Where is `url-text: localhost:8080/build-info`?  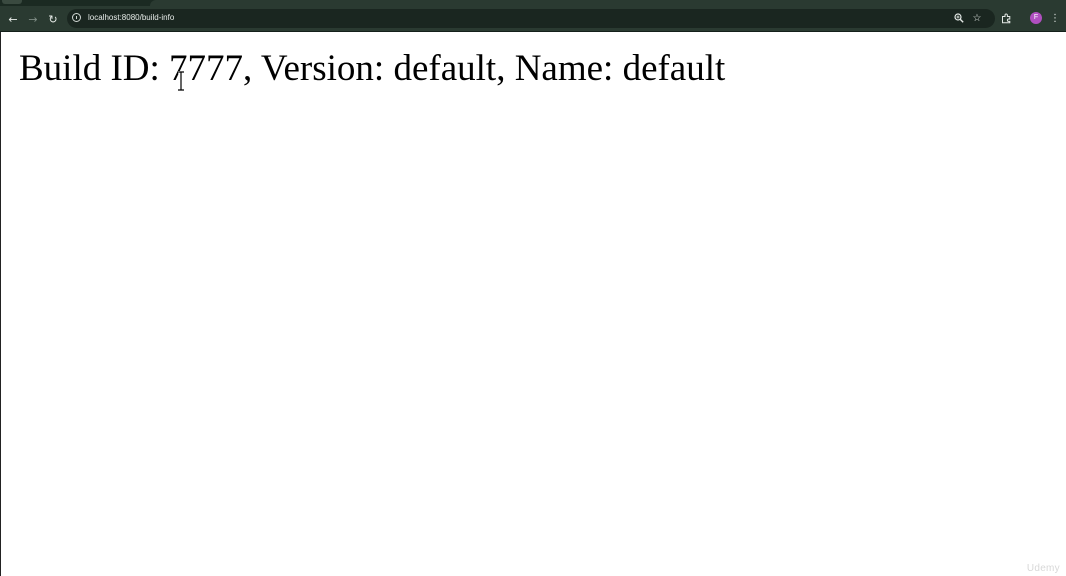
url-text: localhost:8080/build-info is located at coordinates (131, 18).